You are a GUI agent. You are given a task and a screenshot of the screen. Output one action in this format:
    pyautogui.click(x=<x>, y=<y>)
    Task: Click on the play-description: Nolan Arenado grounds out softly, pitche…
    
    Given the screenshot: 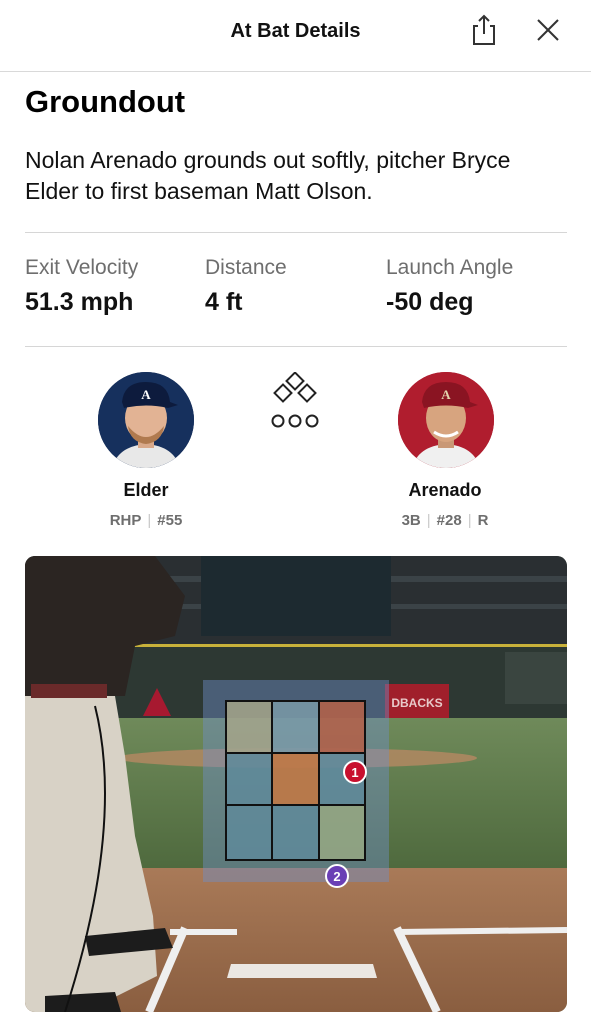 What is the action you would take?
    pyautogui.click(x=268, y=175)
    